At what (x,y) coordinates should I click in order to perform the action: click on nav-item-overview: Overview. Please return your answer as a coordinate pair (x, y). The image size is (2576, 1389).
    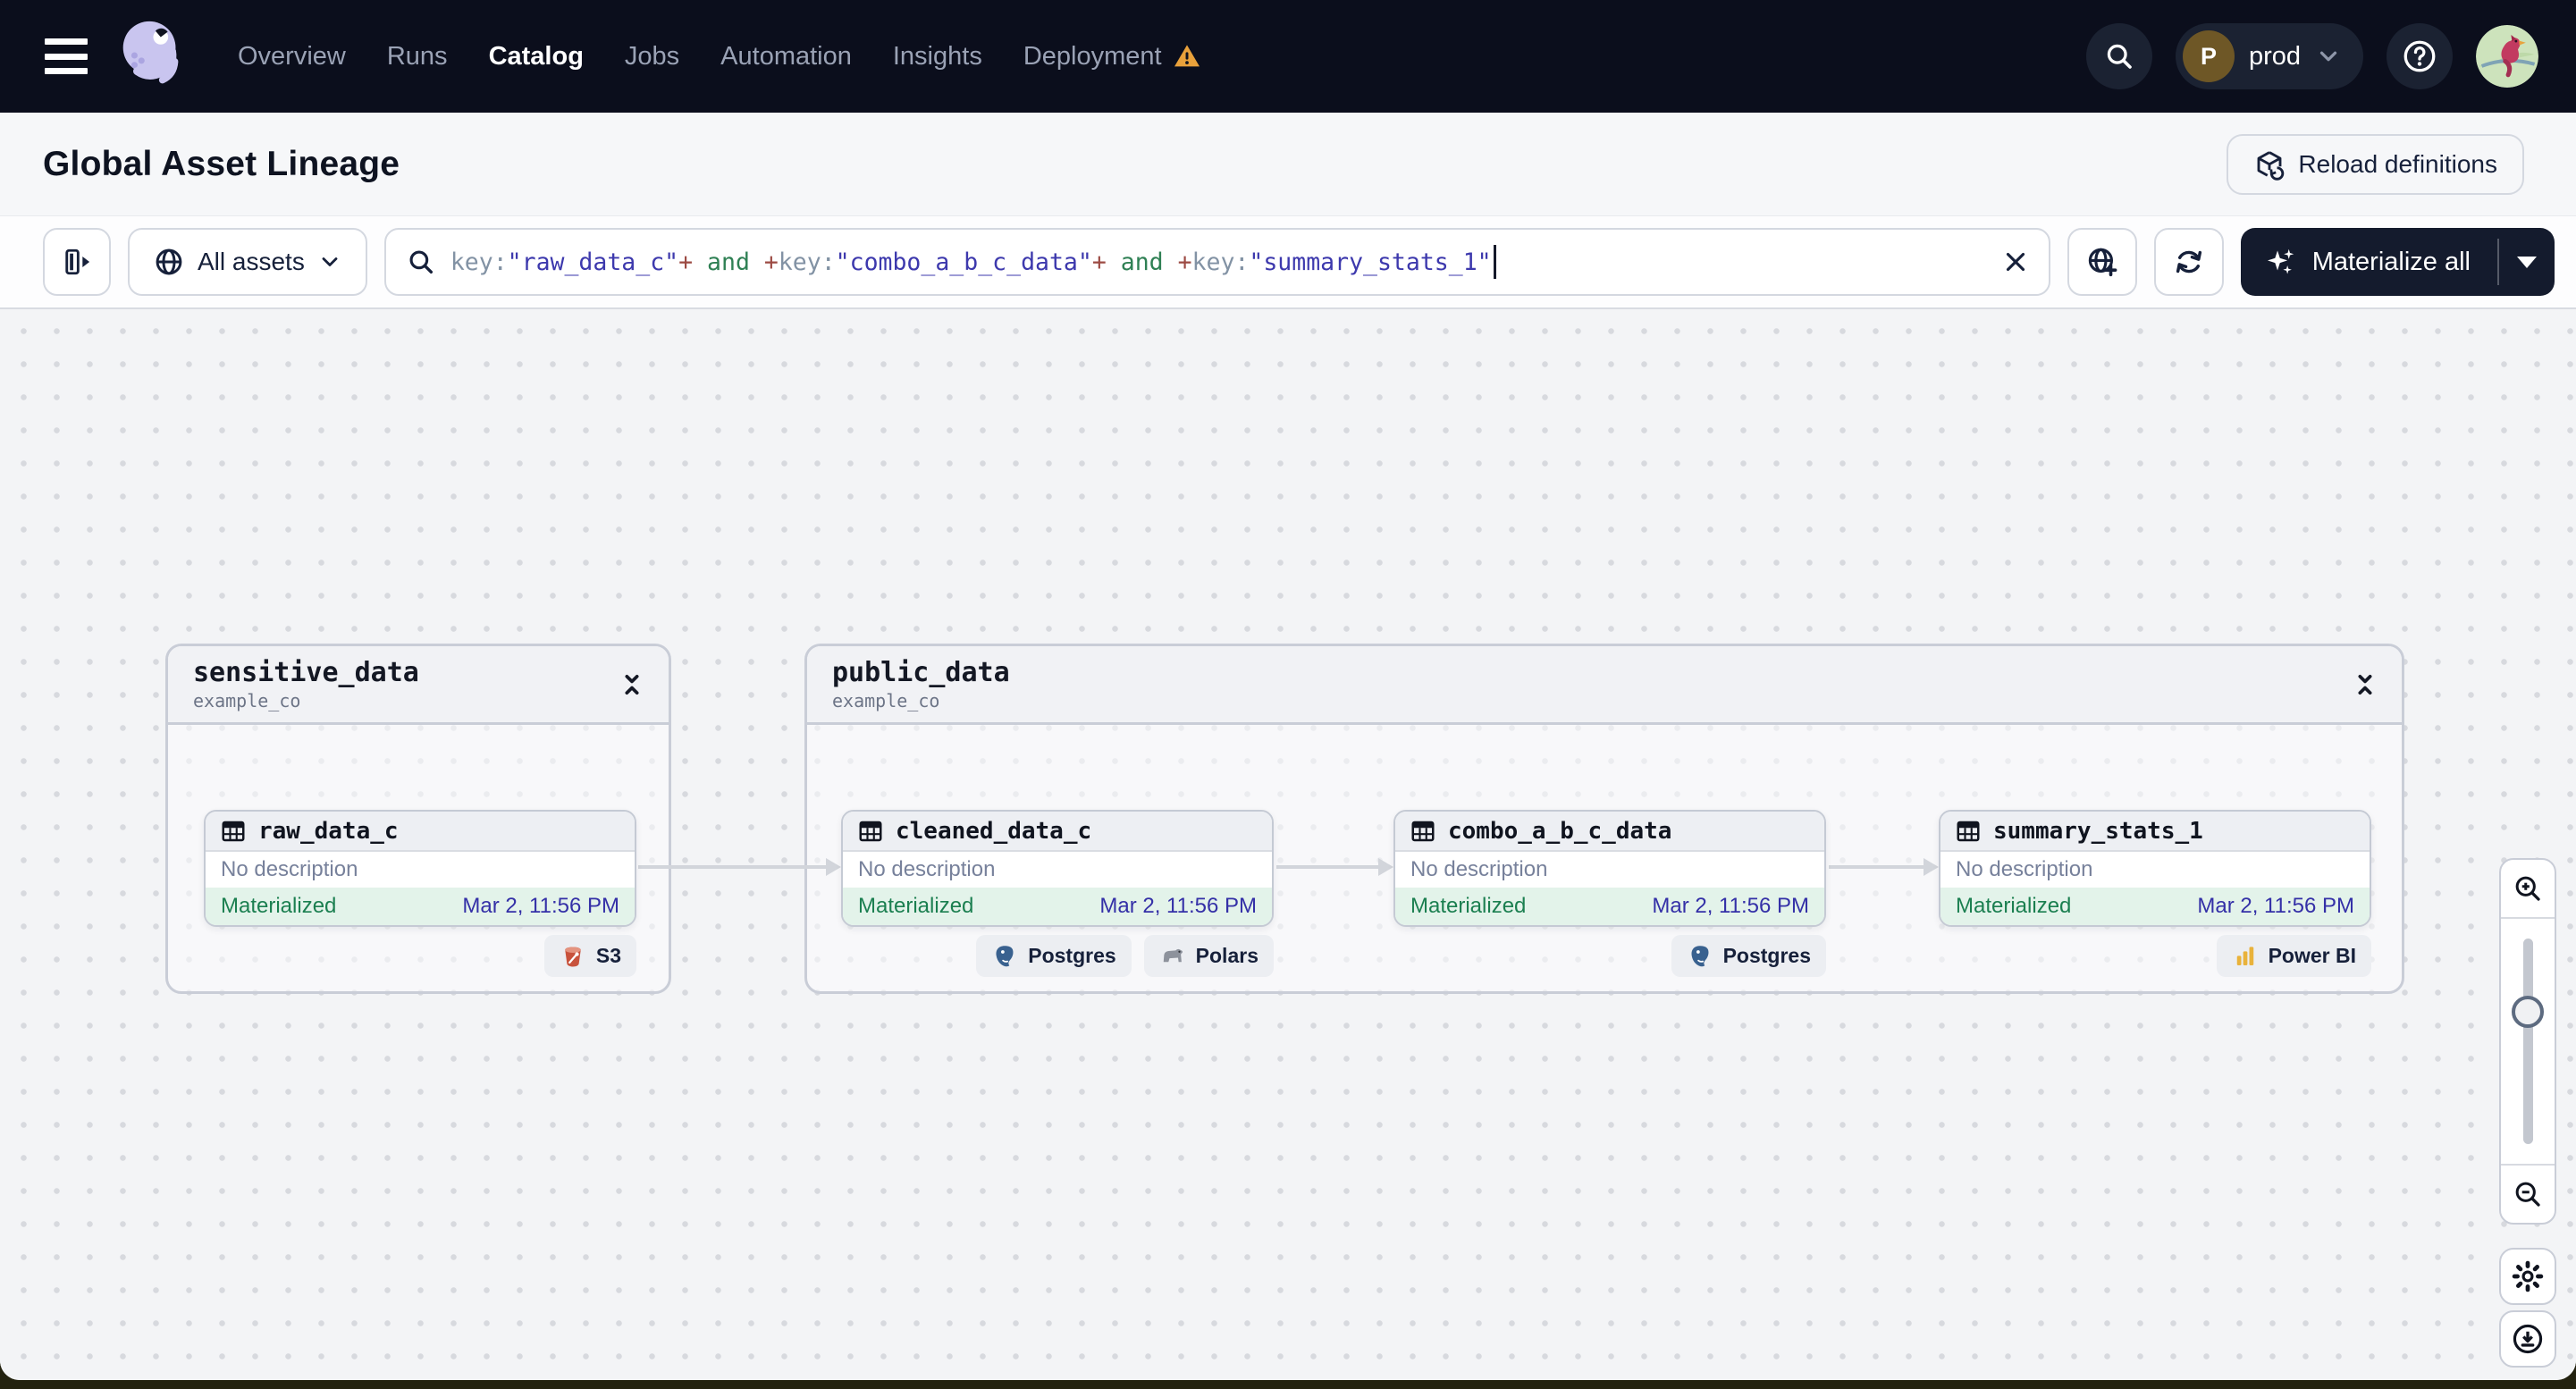
    Looking at the image, I should click on (292, 57).